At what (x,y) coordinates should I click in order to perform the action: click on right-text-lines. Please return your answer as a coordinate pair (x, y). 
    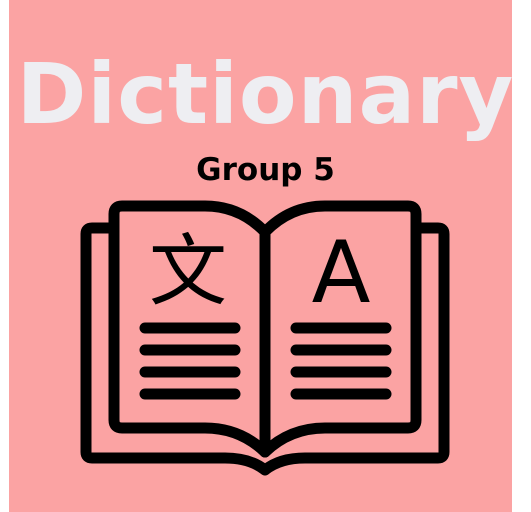
    Looking at the image, I should click on (341, 361).